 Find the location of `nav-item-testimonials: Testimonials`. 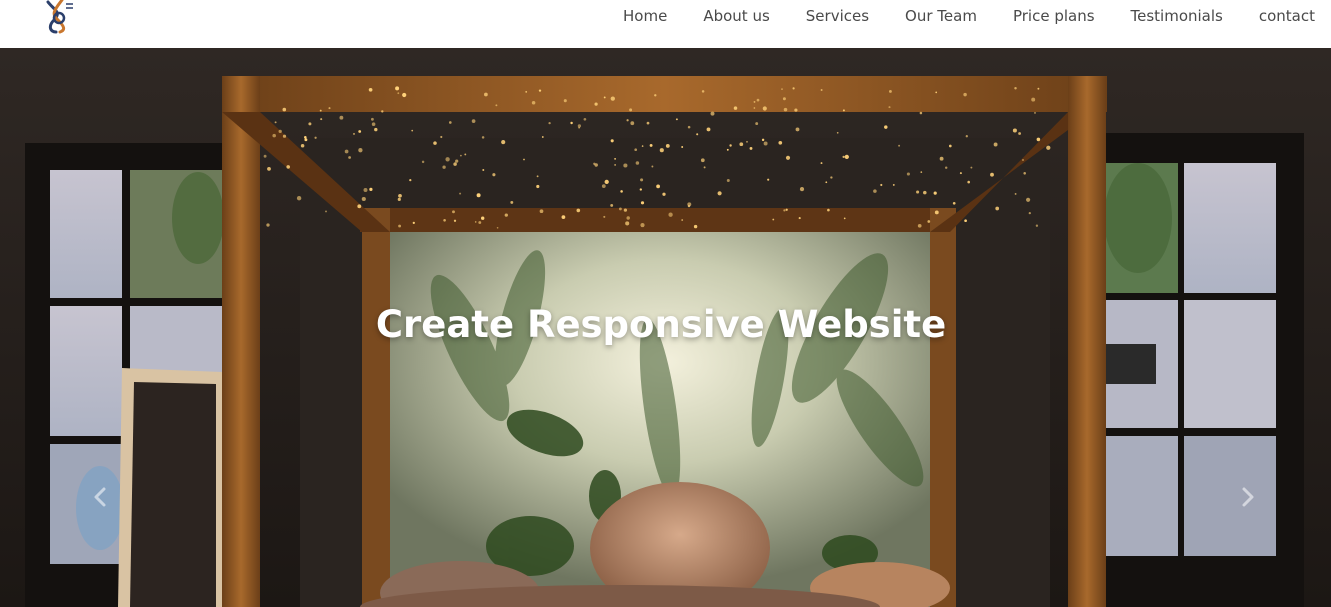

nav-item-testimonials: Testimonials is located at coordinates (1177, 16).